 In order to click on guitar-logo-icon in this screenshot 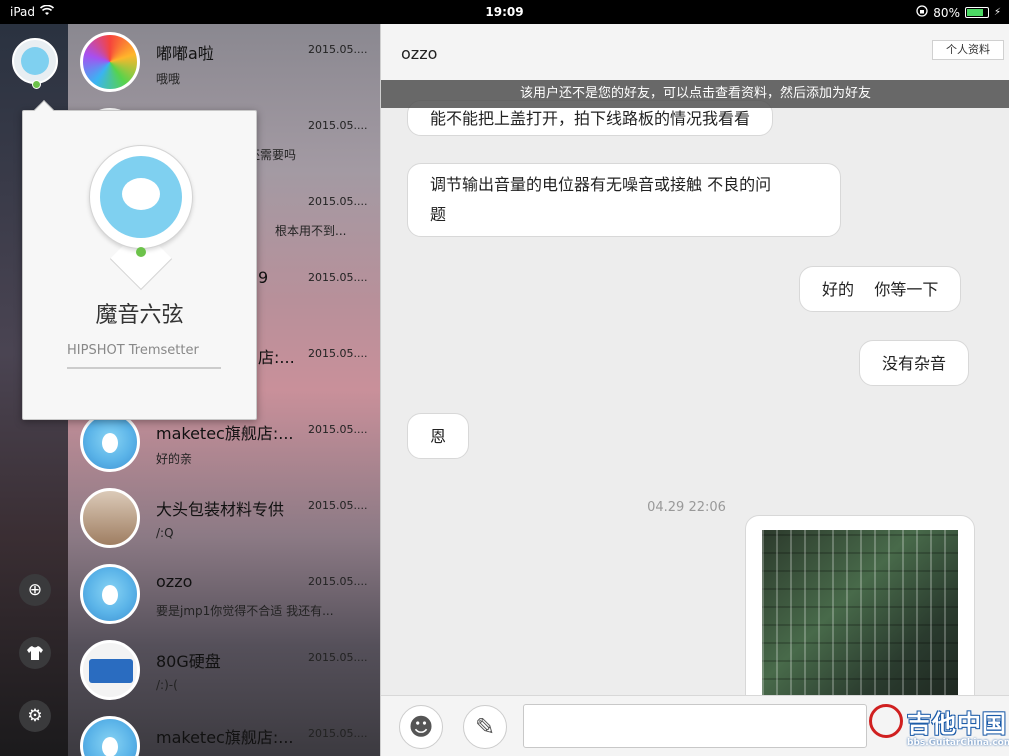, I will do `click(886, 721)`.